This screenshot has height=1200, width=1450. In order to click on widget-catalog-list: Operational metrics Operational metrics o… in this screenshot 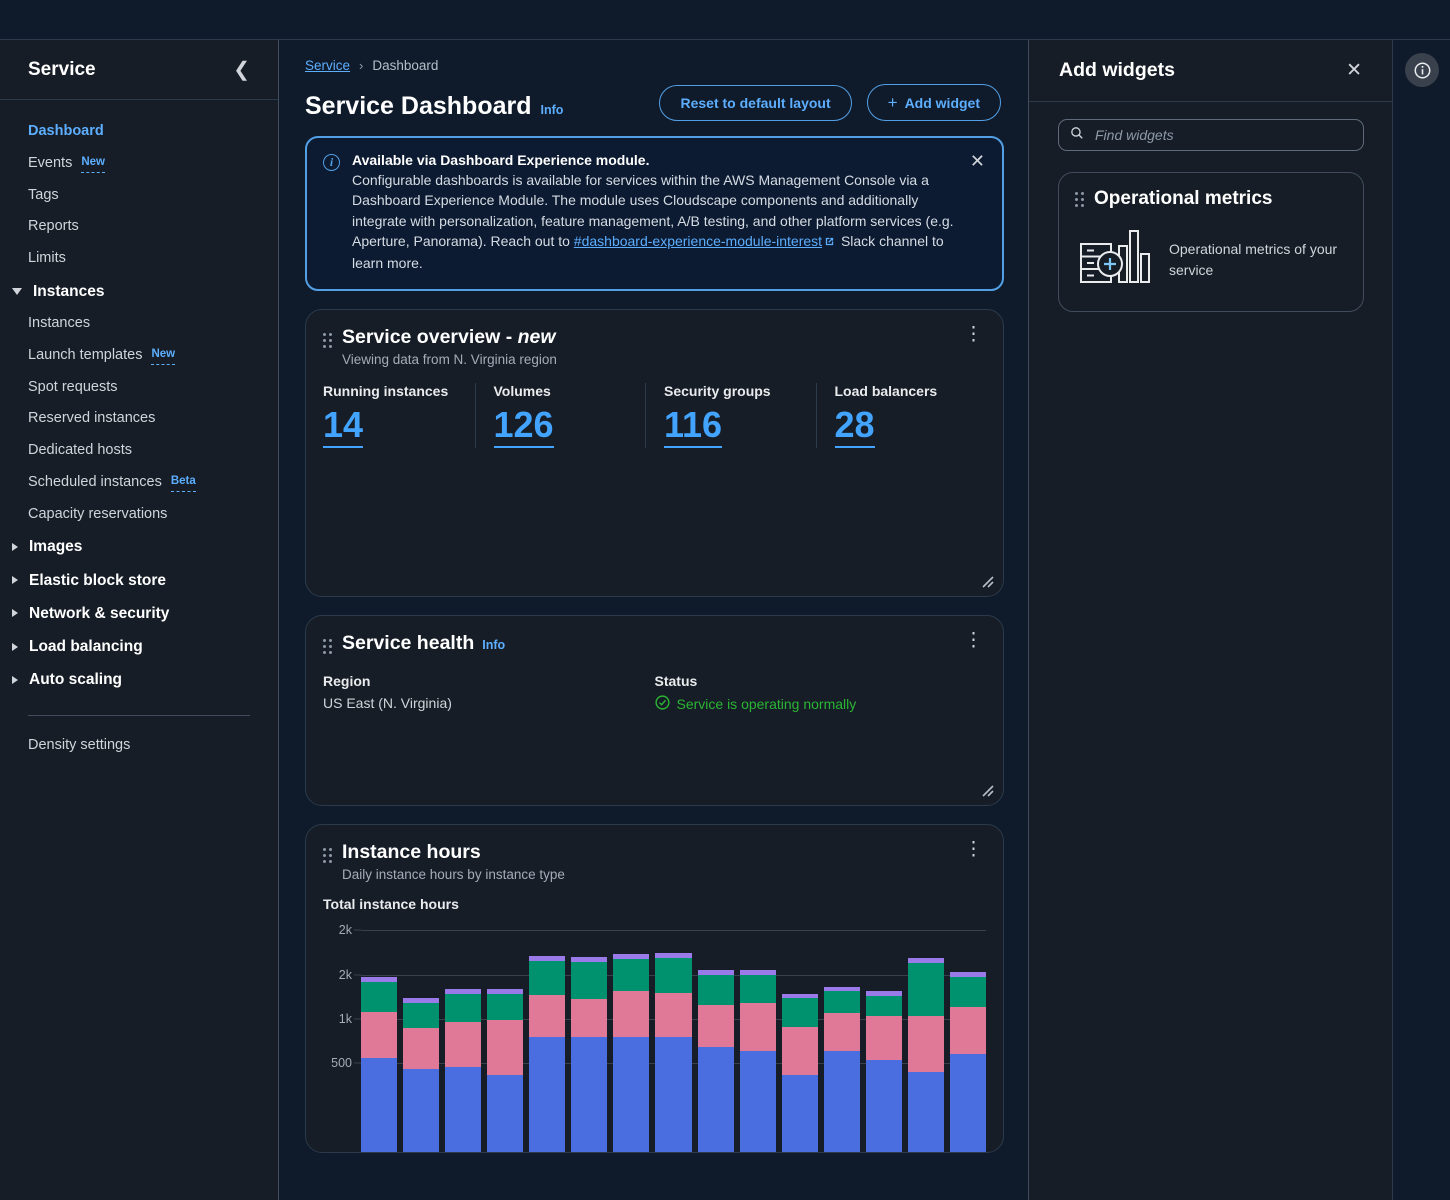, I will do `click(1211, 242)`.